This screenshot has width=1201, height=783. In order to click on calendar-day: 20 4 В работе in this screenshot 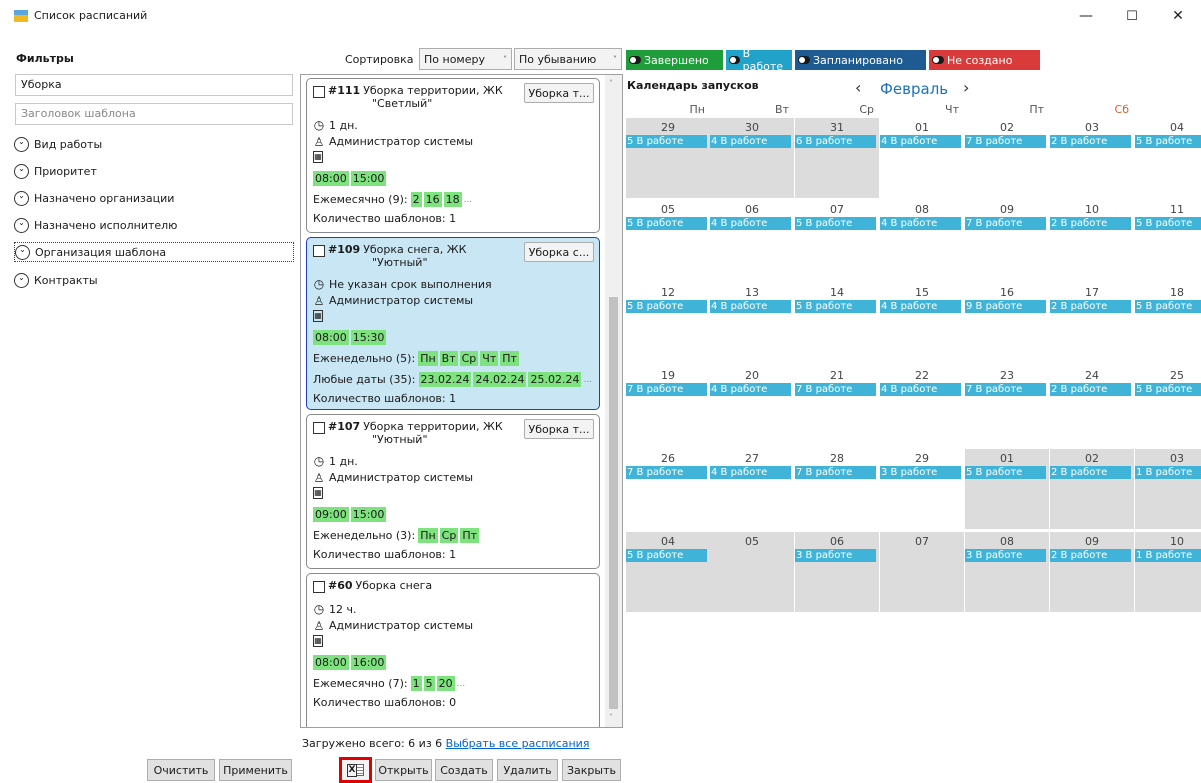, I will do `click(752, 406)`.